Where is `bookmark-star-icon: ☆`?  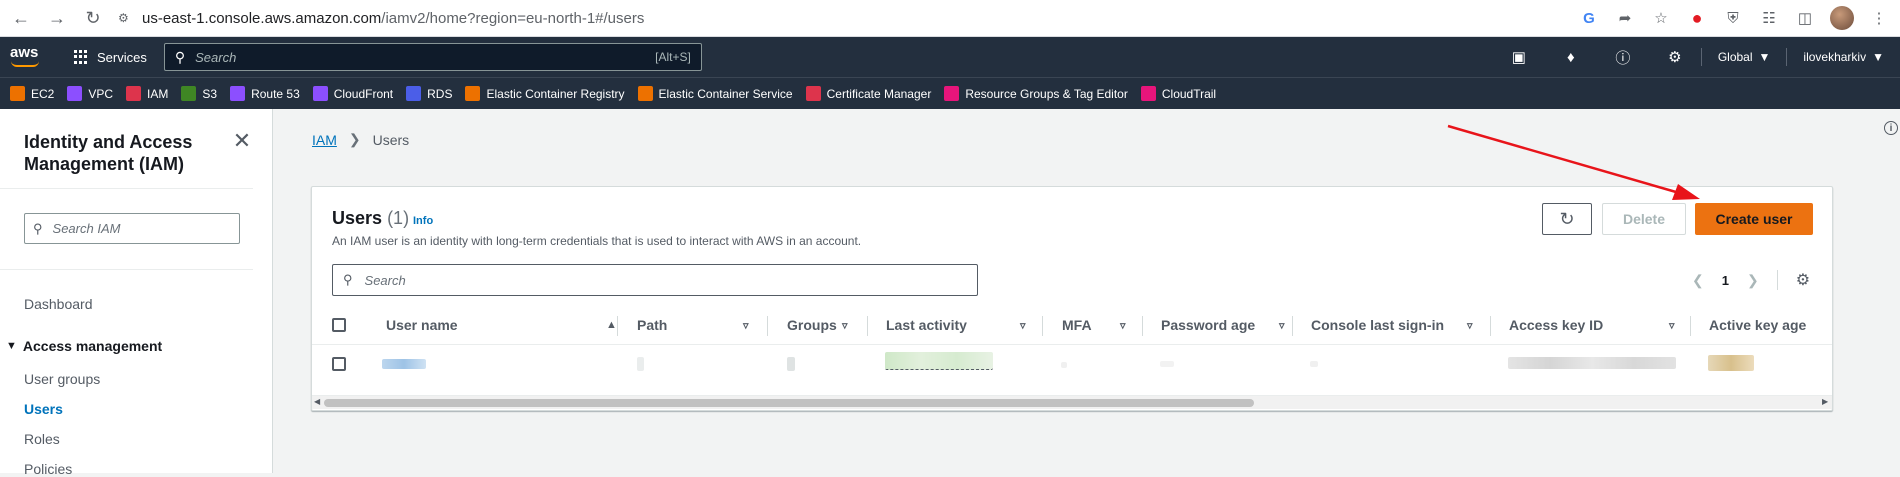 bookmark-star-icon: ☆ is located at coordinates (1661, 18).